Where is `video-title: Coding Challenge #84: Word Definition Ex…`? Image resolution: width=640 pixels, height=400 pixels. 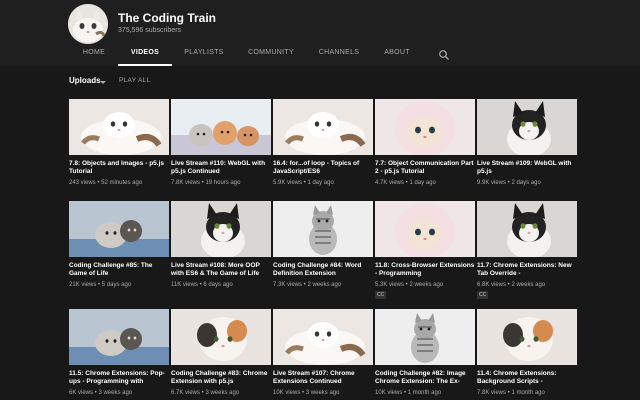 video-title: Coding Challenge #84: Word Definition Ex… is located at coordinates (323, 270).